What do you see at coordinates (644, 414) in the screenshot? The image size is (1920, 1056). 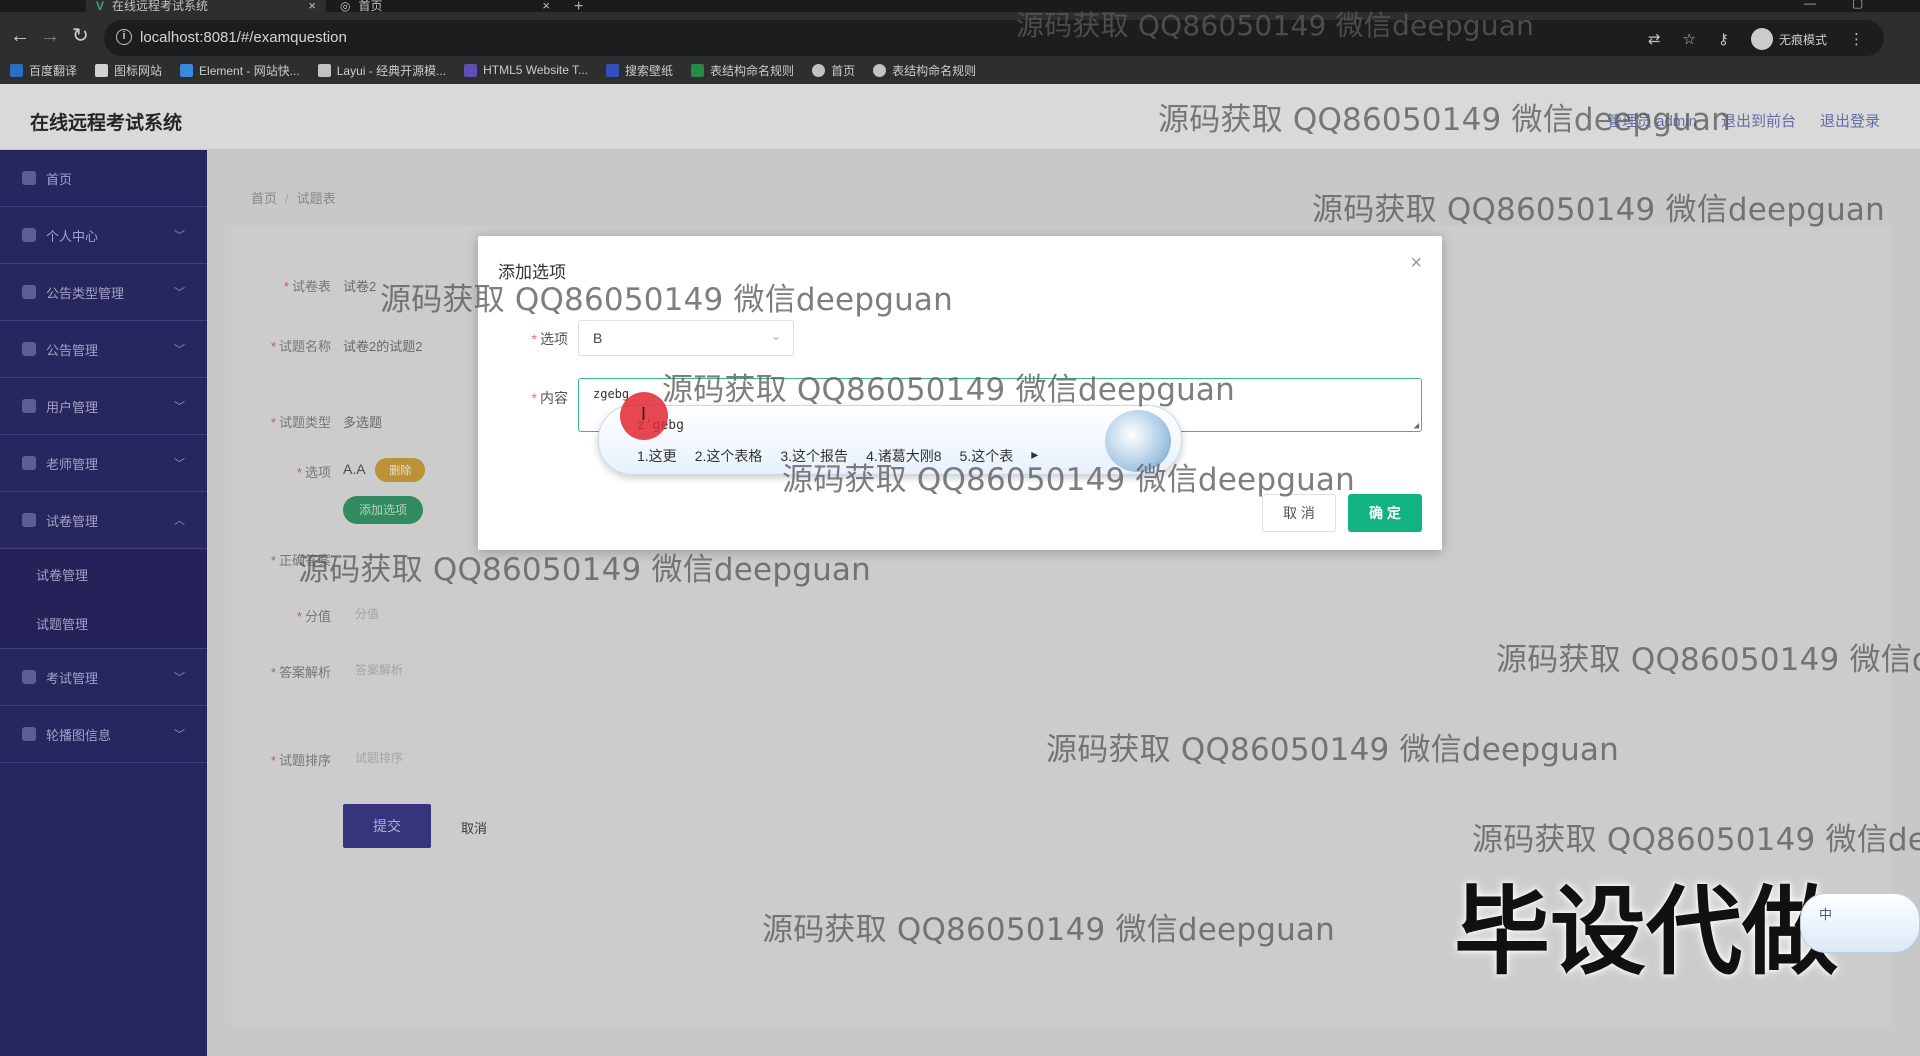 I see `text-cursor-icon: I` at bounding box center [644, 414].